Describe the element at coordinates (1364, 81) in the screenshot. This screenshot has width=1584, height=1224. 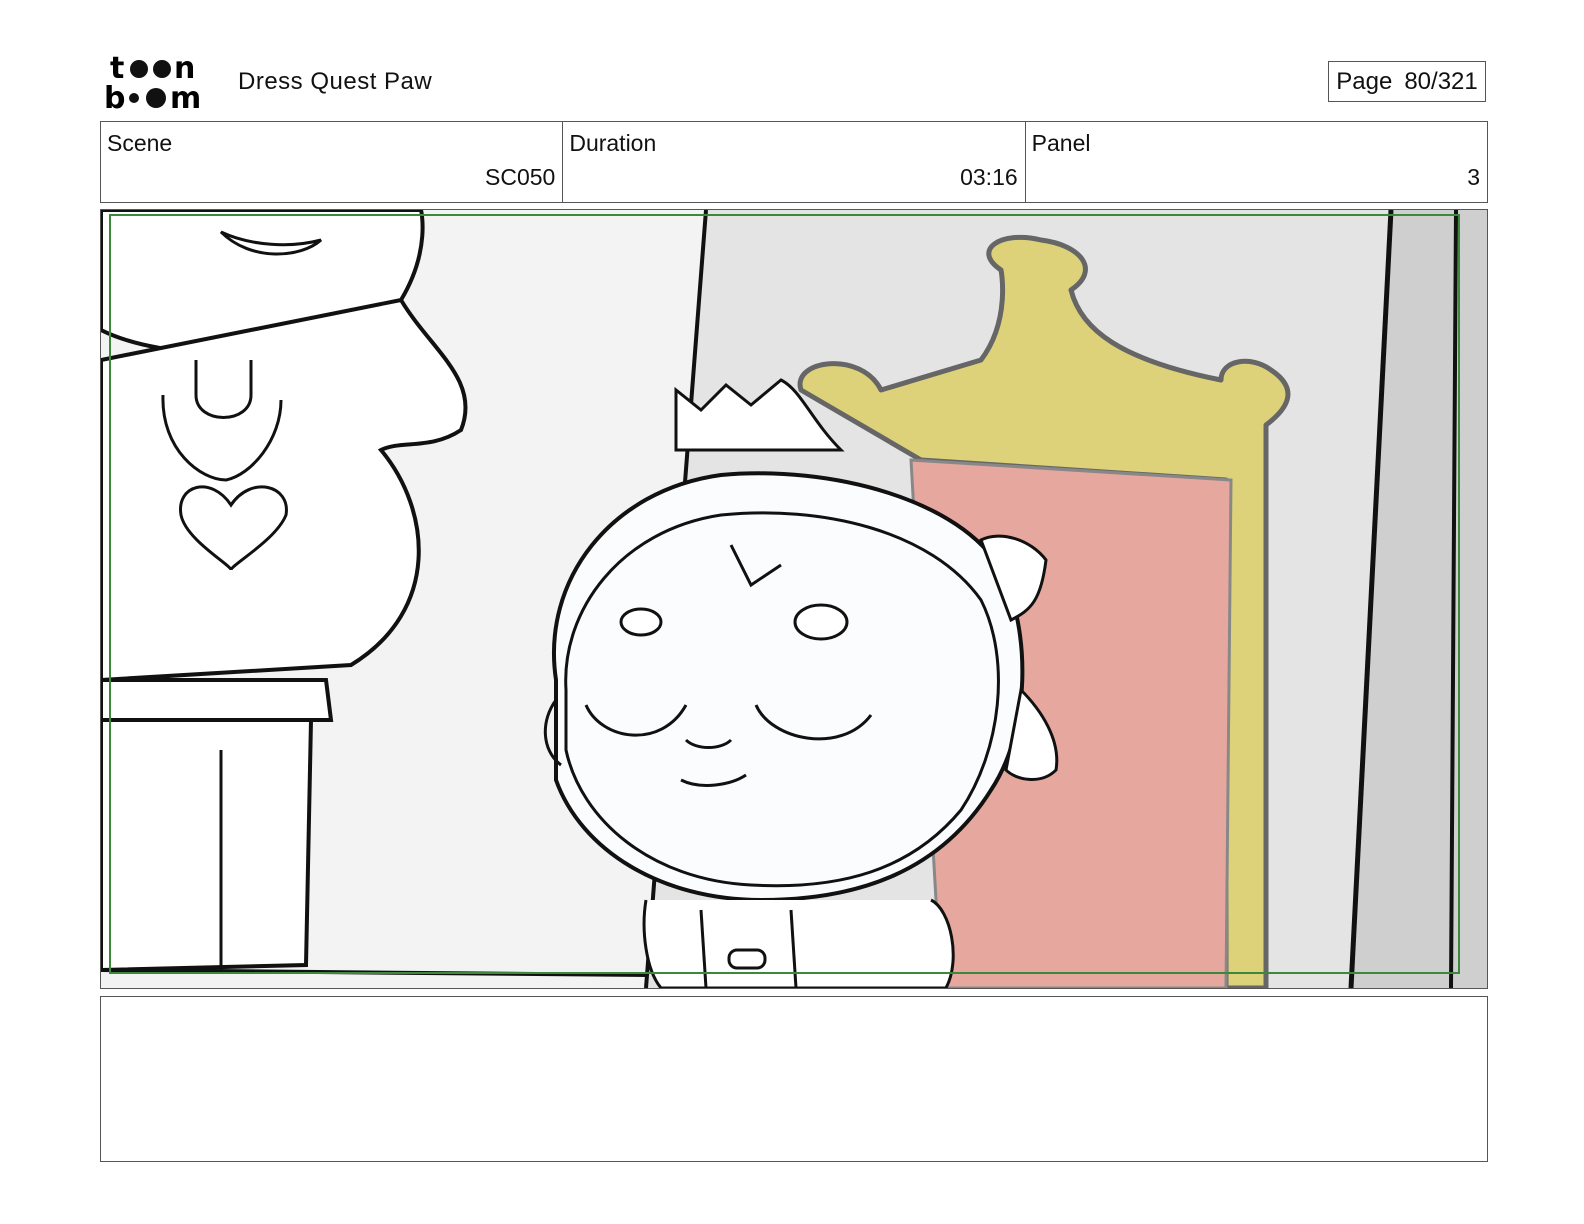
I see `page-label: Page` at that location.